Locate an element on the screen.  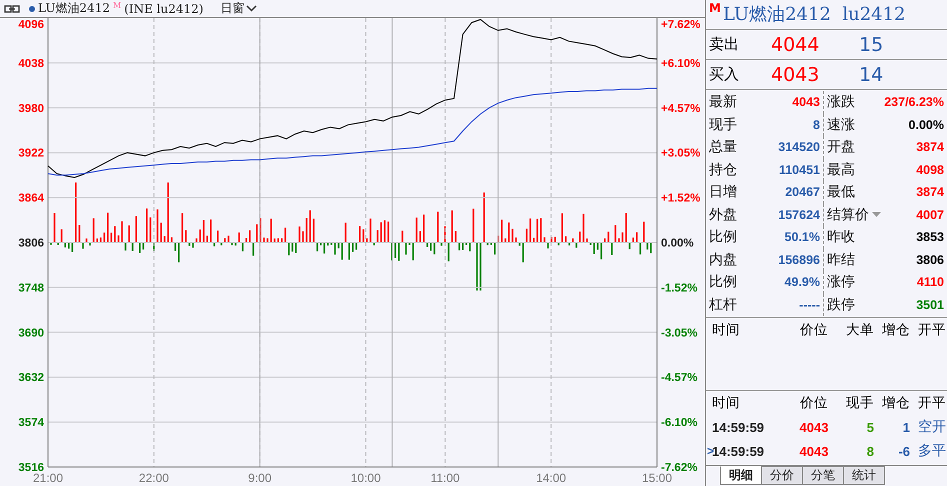
stat-label: 最高 is located at coordinates (841, 169).